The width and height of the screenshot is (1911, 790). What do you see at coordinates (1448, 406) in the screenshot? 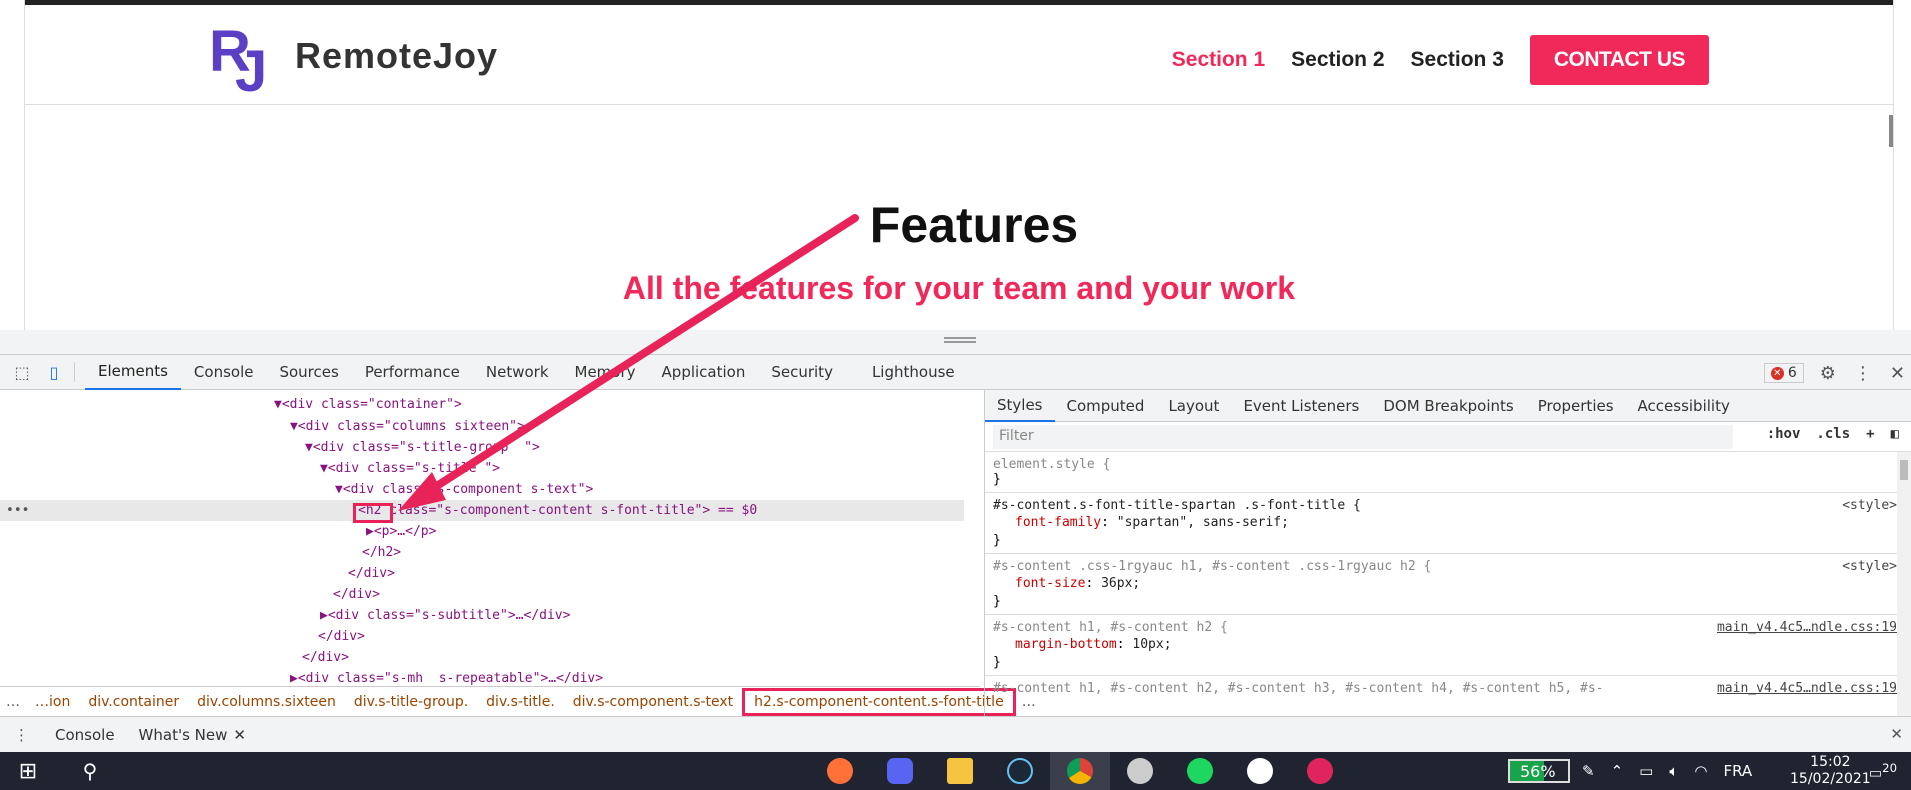
I see `tab-dom-breakpoints: DOM Breakpoints` at bounding box center [1448, 406].